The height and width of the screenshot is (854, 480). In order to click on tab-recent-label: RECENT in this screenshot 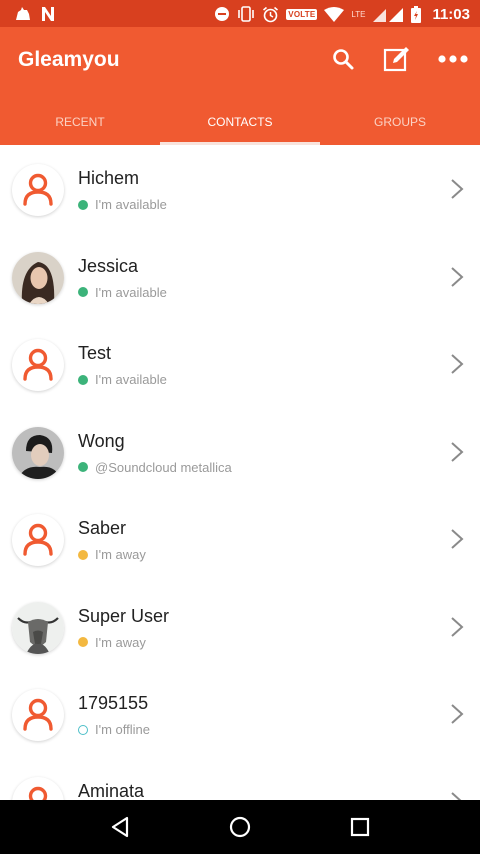, I will do `click(80, 122)`.